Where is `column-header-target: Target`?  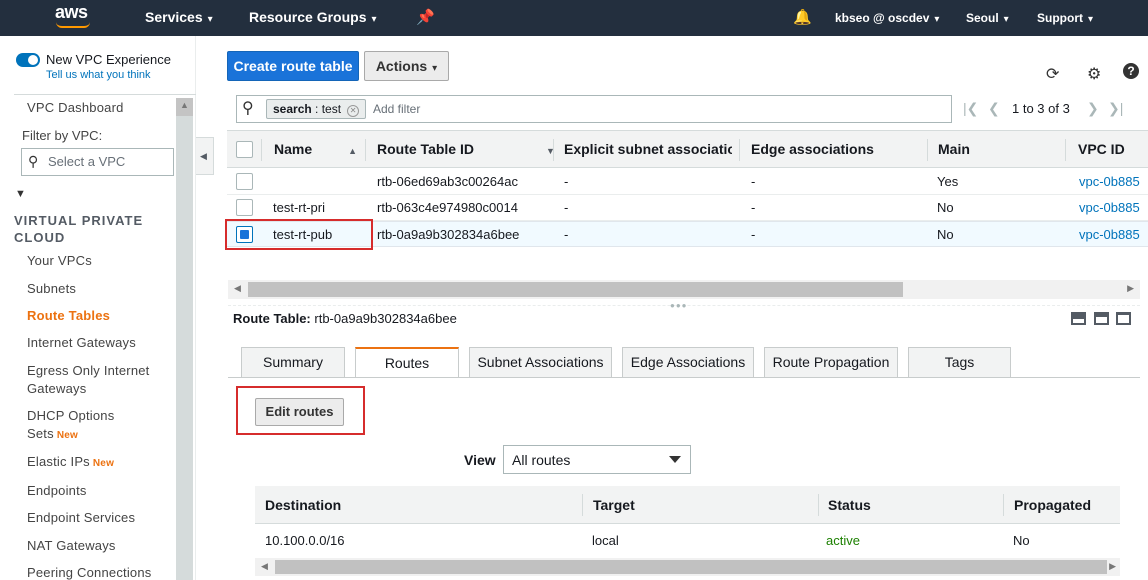 column-header-target: Target is located at coordinates (614, 505).